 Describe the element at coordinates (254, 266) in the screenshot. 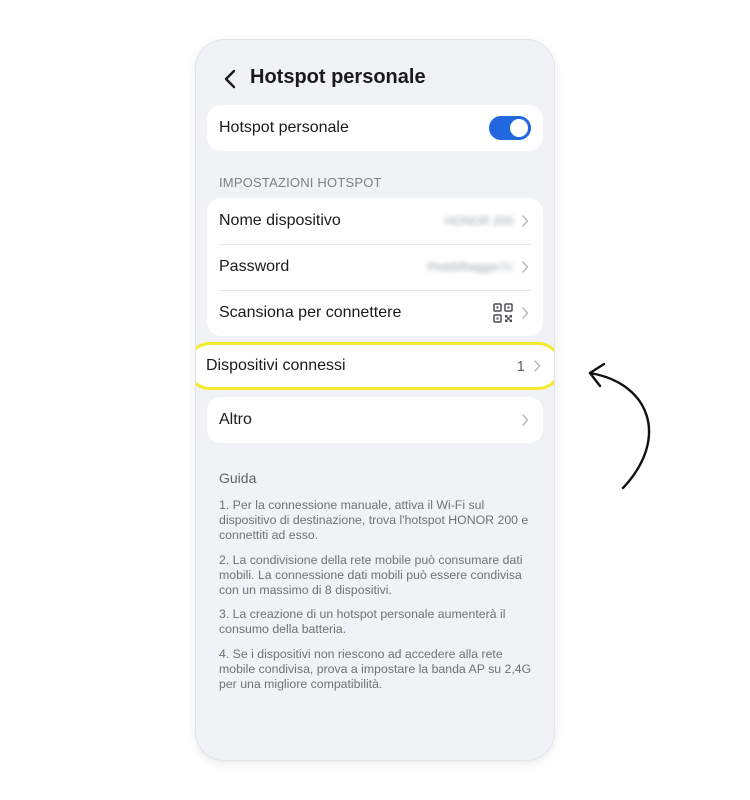

I see `password-label: Password` at that location.